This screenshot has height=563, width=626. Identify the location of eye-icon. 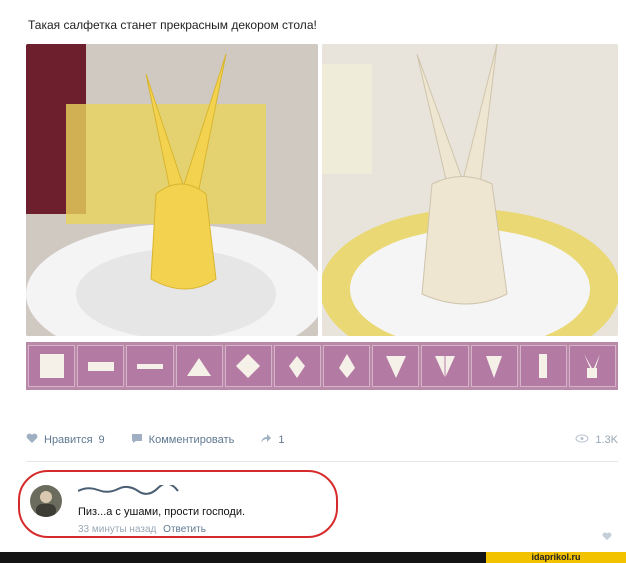
(582, 440).